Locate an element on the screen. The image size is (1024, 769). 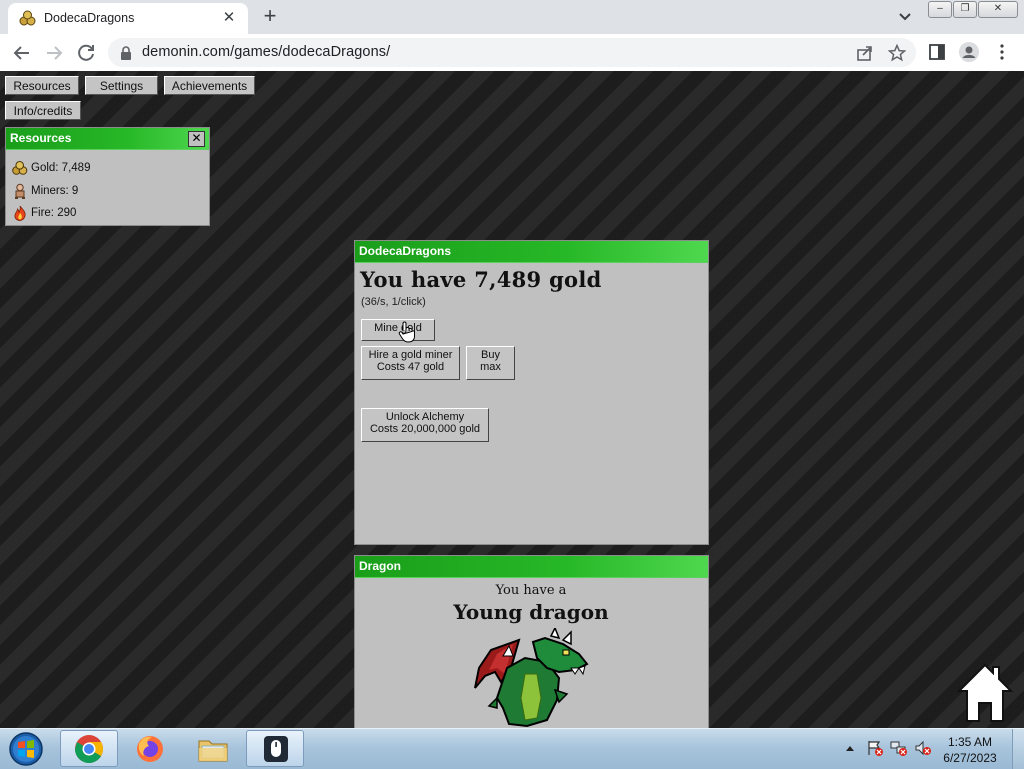
resource-miners-row: Miners: 9 is located at coordinates (45, 192).